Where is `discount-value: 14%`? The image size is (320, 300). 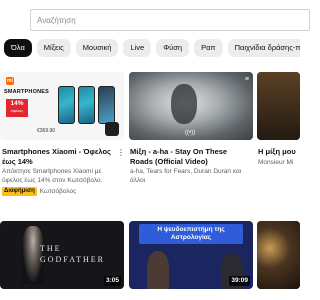
discount-value: 14% is located at coordinates (17, 103).